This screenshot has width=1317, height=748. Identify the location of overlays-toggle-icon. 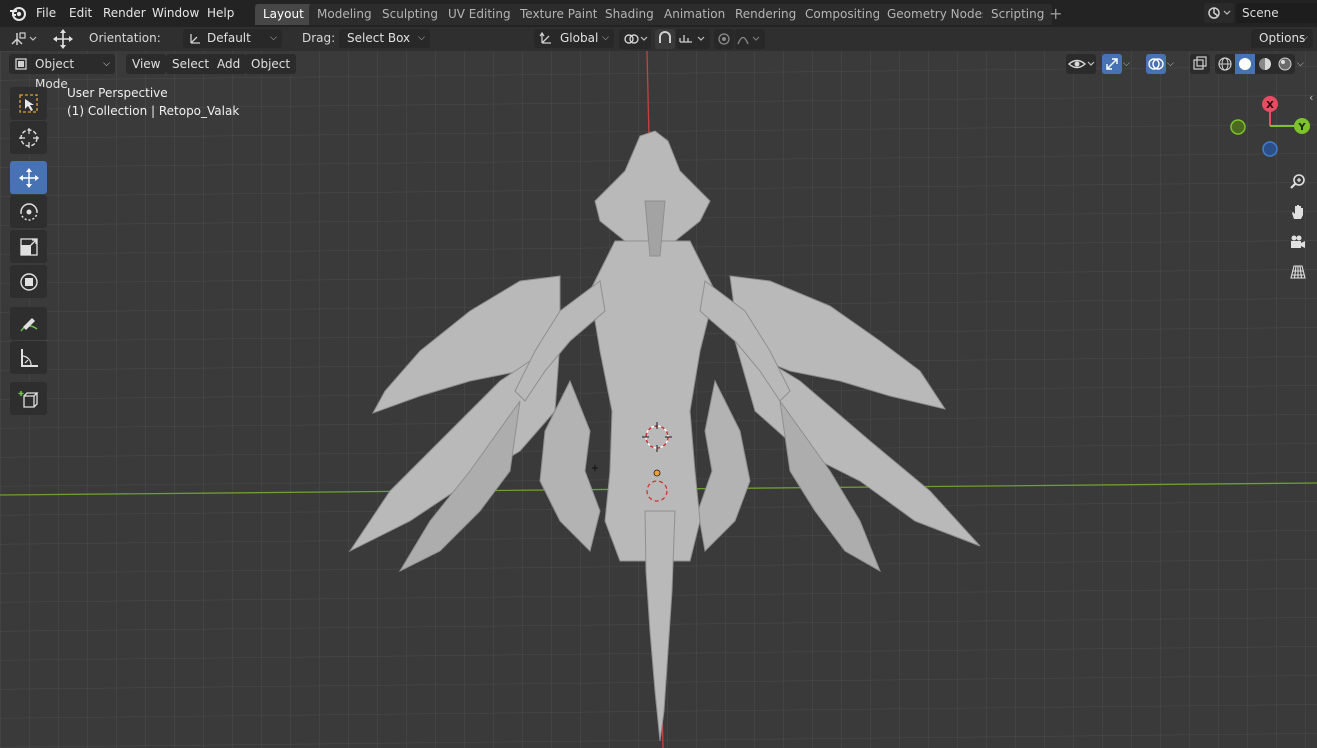
(1156, 64).